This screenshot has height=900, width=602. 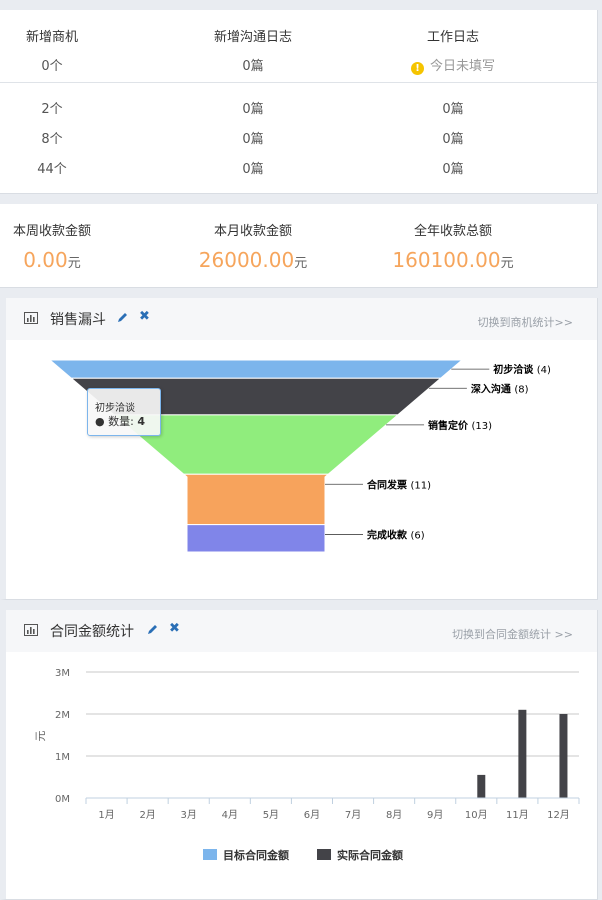 What do you see at coordinates (45, 260) in the screenshot?
I see `amount: 0.00` at bounding box center [45, 260].